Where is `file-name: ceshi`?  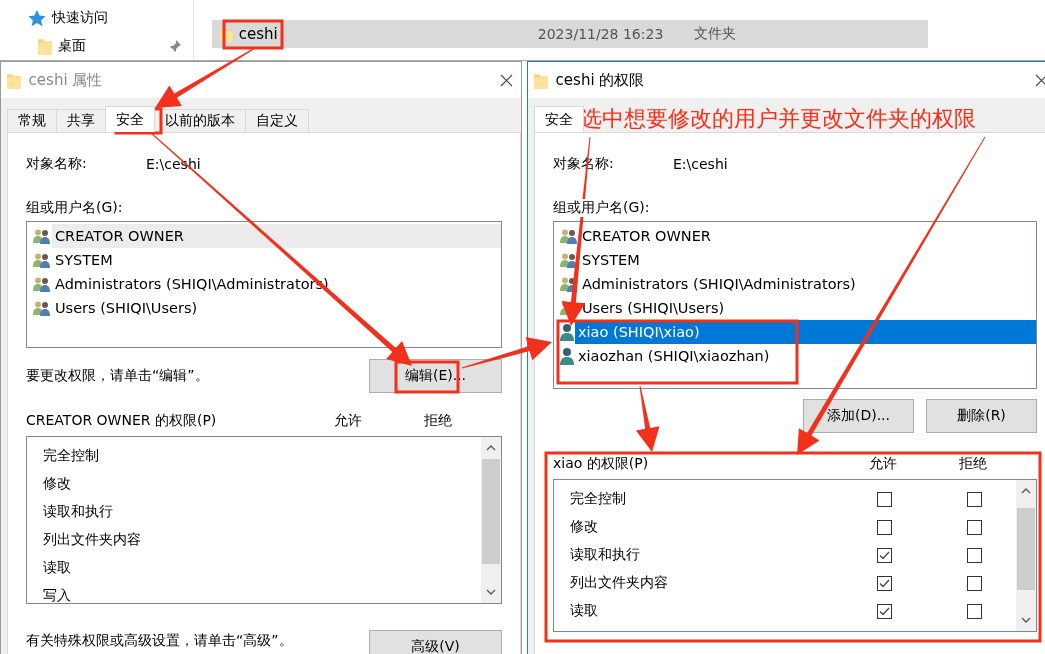
file-name: ceshi is located at coordinates (258, 34).